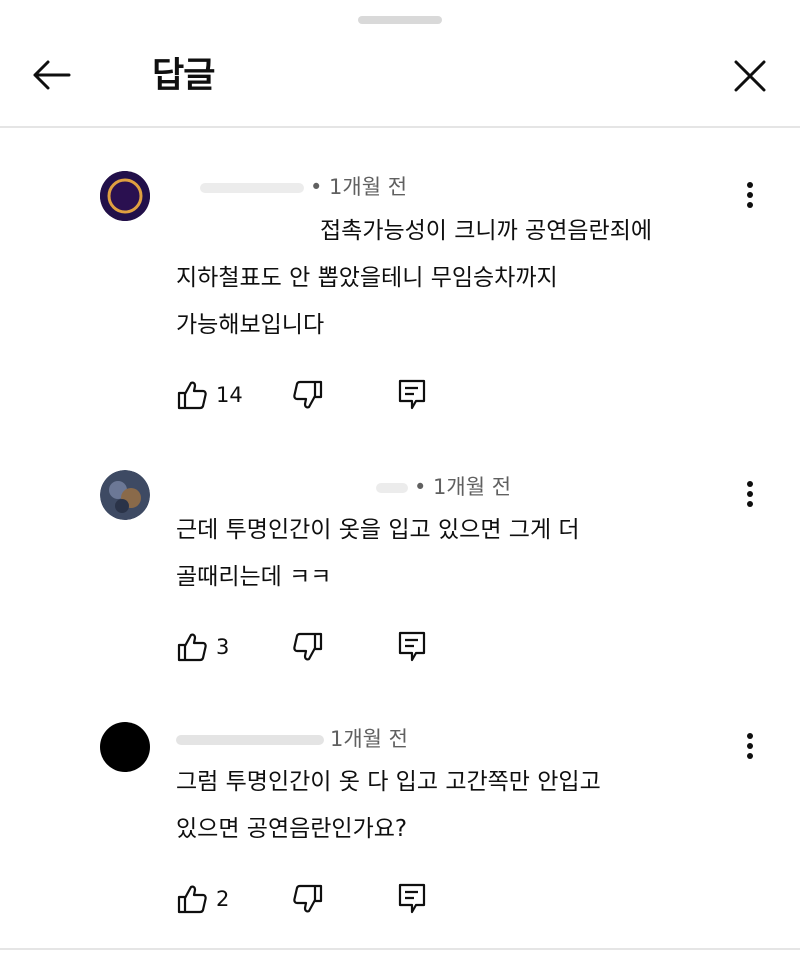 The width and height of the screenshot is (800, 963). I want to click on comment-line: 있으면 공연음란인가요?, so click(292, 829).